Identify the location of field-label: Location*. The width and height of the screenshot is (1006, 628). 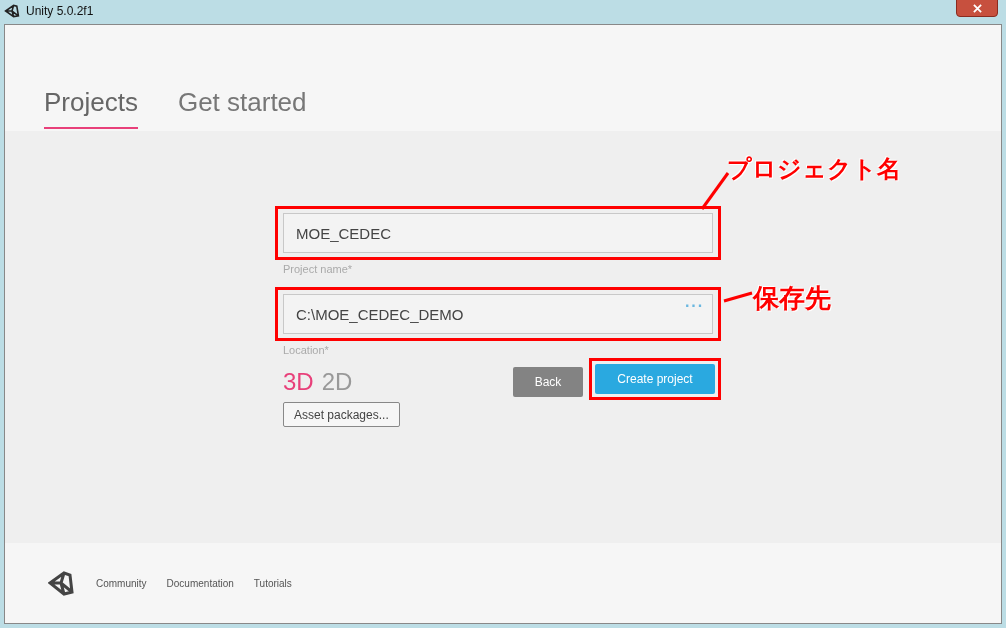
(306, 350).